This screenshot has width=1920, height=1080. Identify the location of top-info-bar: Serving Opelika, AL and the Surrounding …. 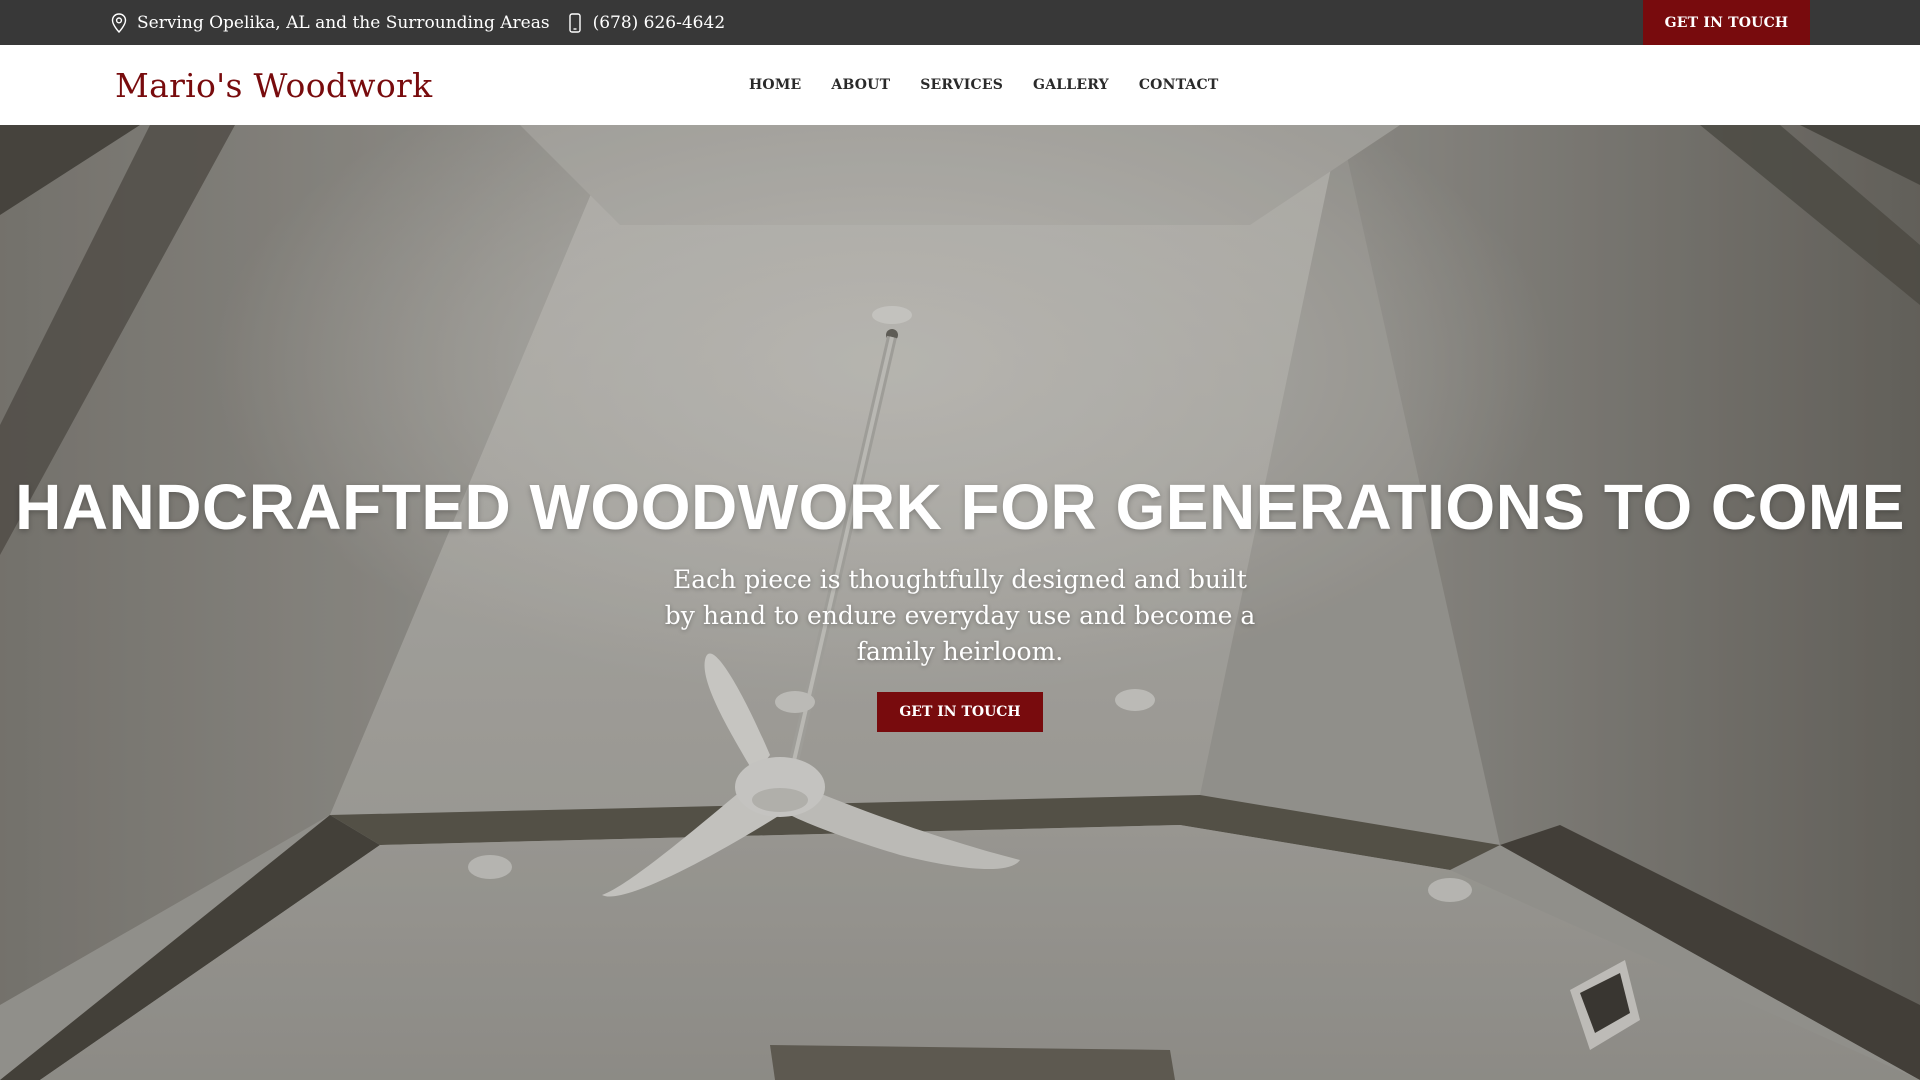
(960, 22).